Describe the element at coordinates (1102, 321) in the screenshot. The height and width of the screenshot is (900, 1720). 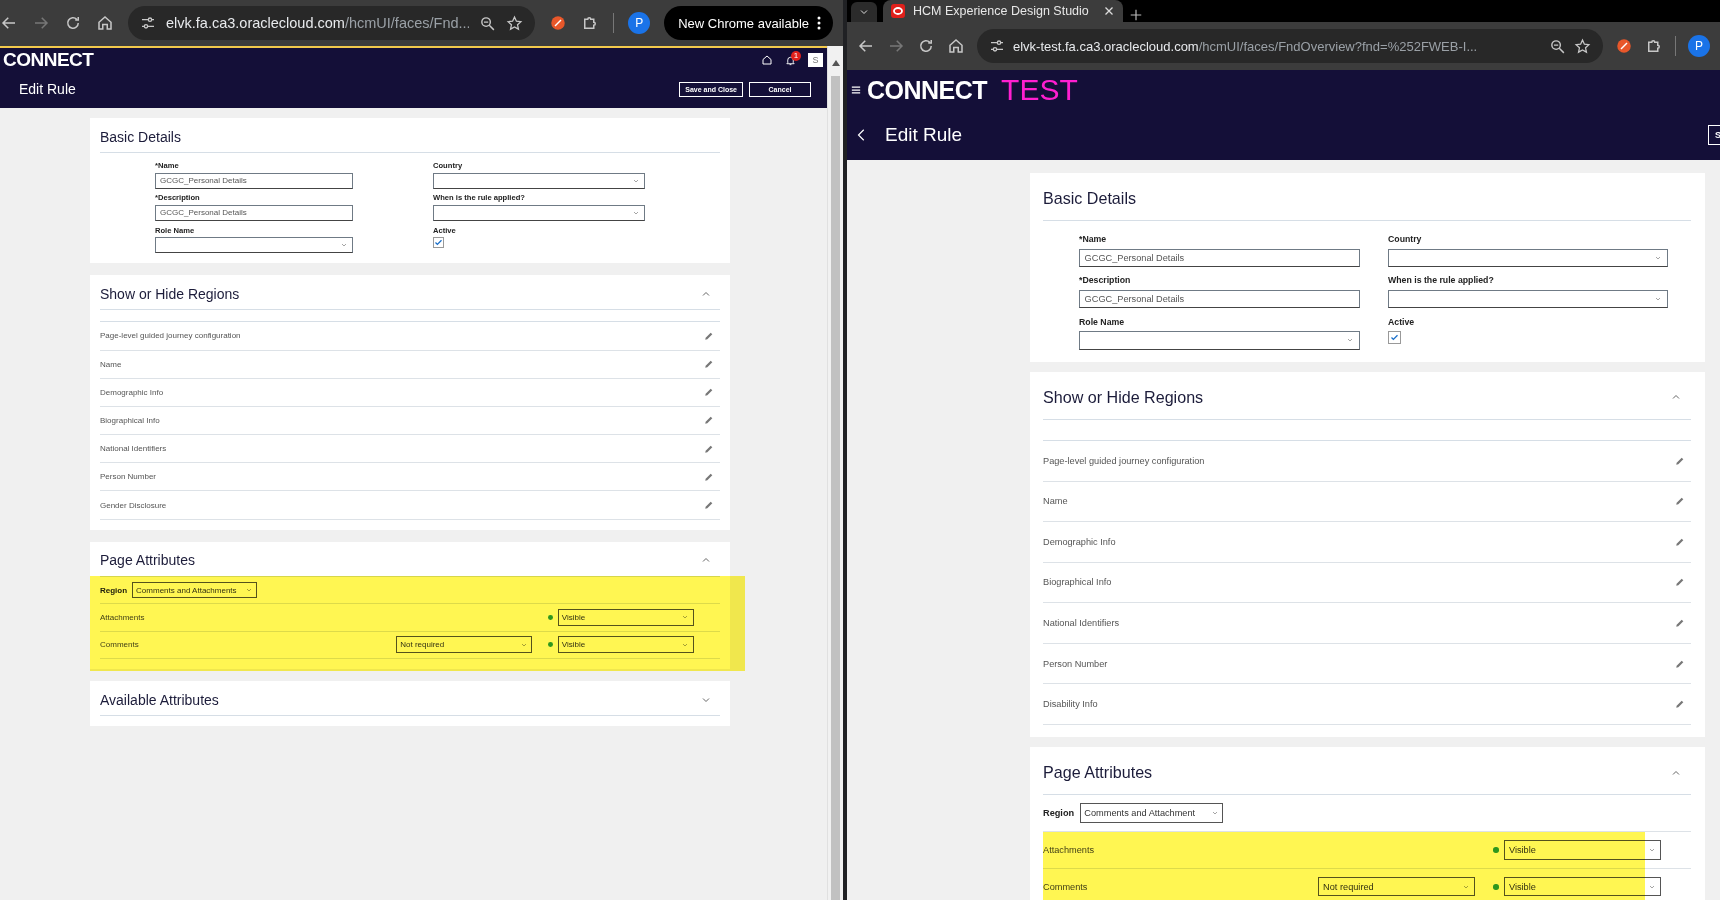
I see `field-label: Role Name` at that location.